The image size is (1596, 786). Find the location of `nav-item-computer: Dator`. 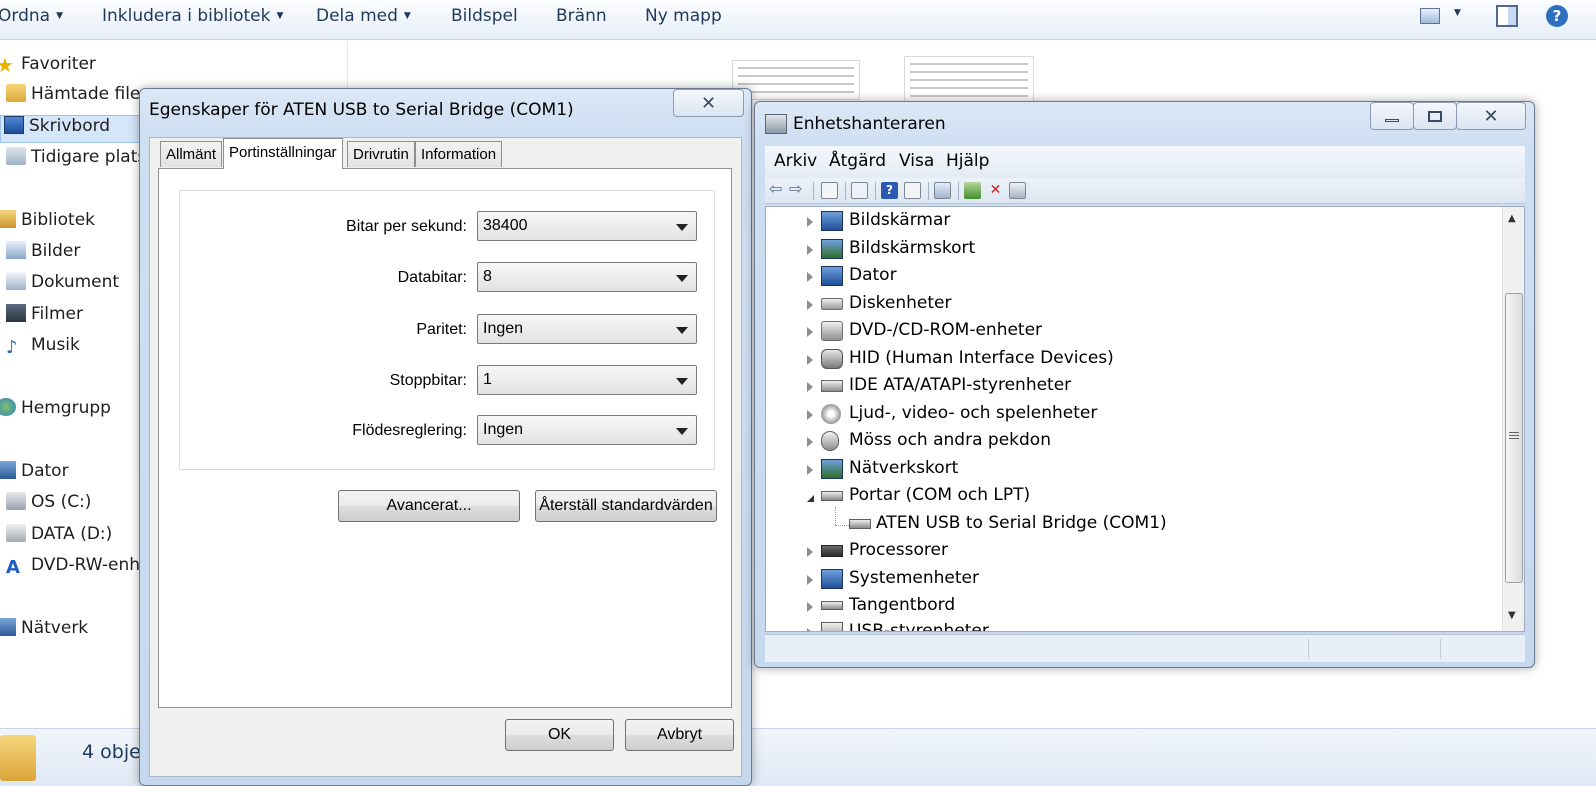

nav-item-computer: Dator is located at coordinates (34, 475).